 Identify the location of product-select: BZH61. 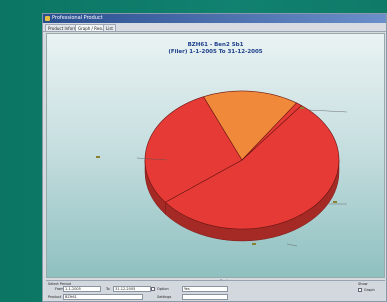
(103, 297).